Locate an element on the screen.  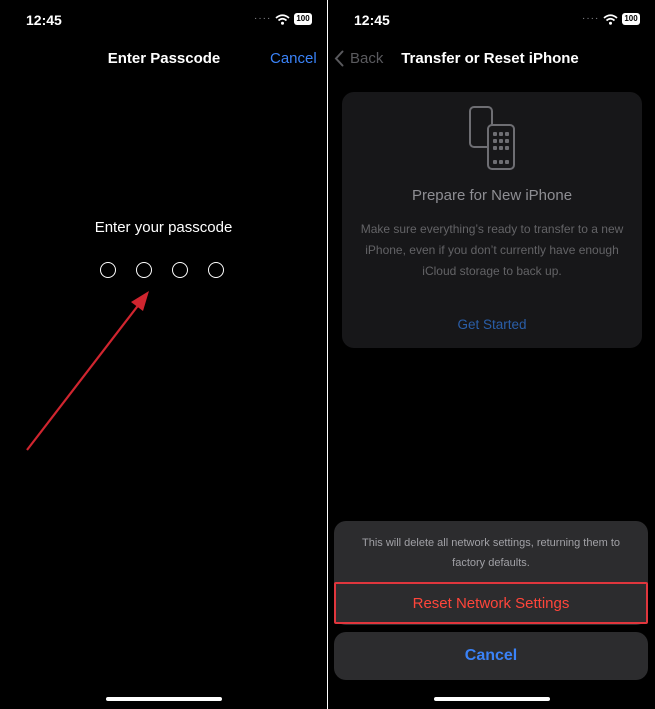
status-bar-icons: ···· 100 is located at coordinates (611, 19).